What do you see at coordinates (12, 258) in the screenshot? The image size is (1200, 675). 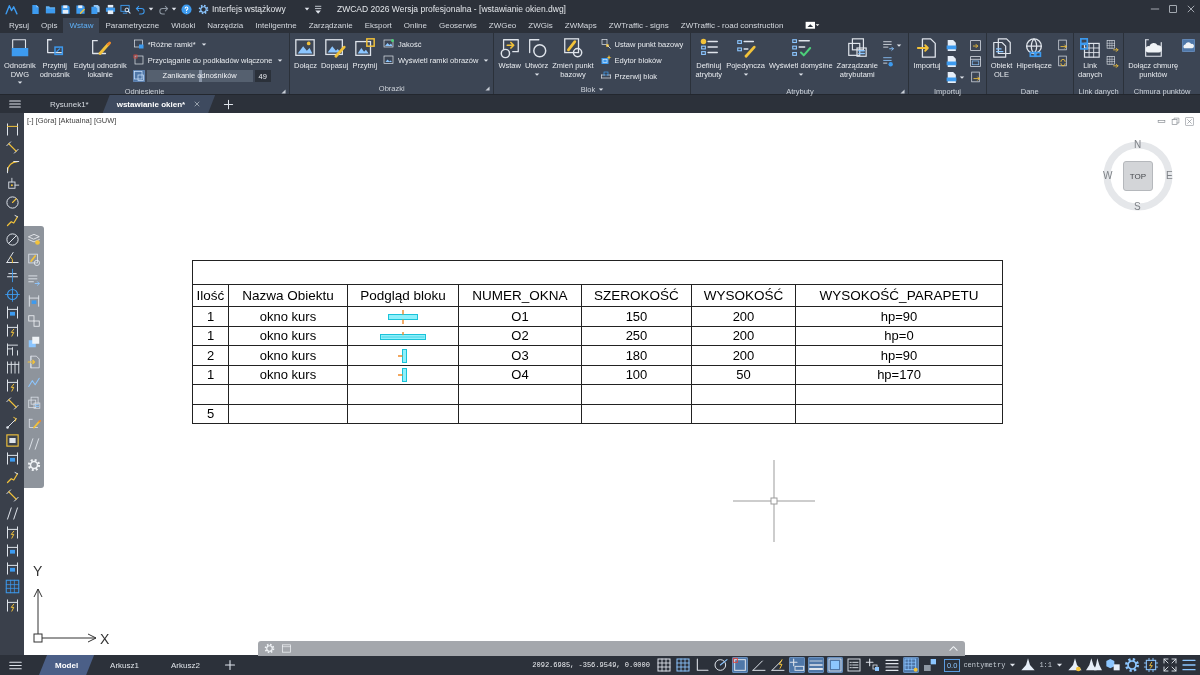 I see `angle-dimension-icon` at bounding box center [12, 258].